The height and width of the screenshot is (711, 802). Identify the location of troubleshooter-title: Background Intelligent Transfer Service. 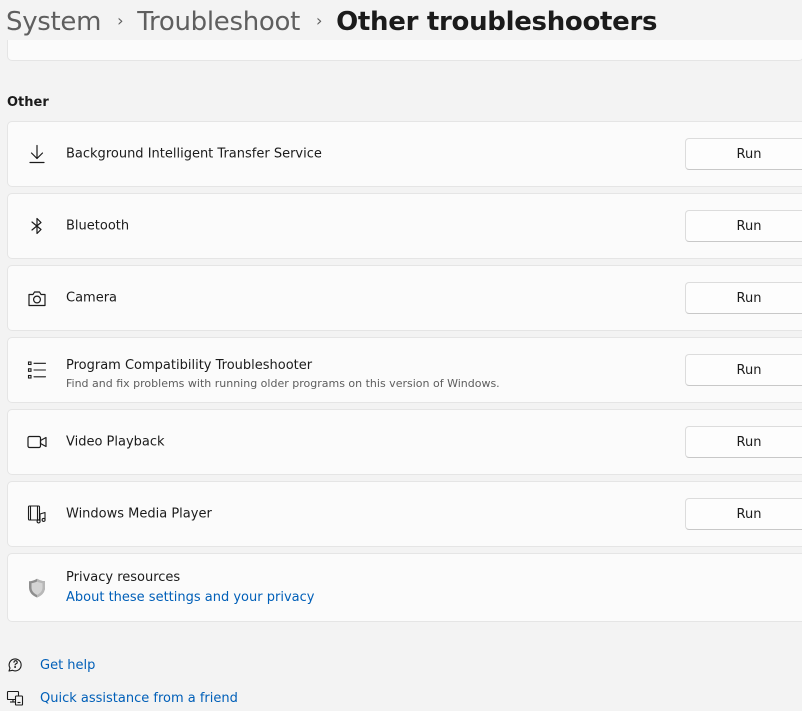
(194, 154).